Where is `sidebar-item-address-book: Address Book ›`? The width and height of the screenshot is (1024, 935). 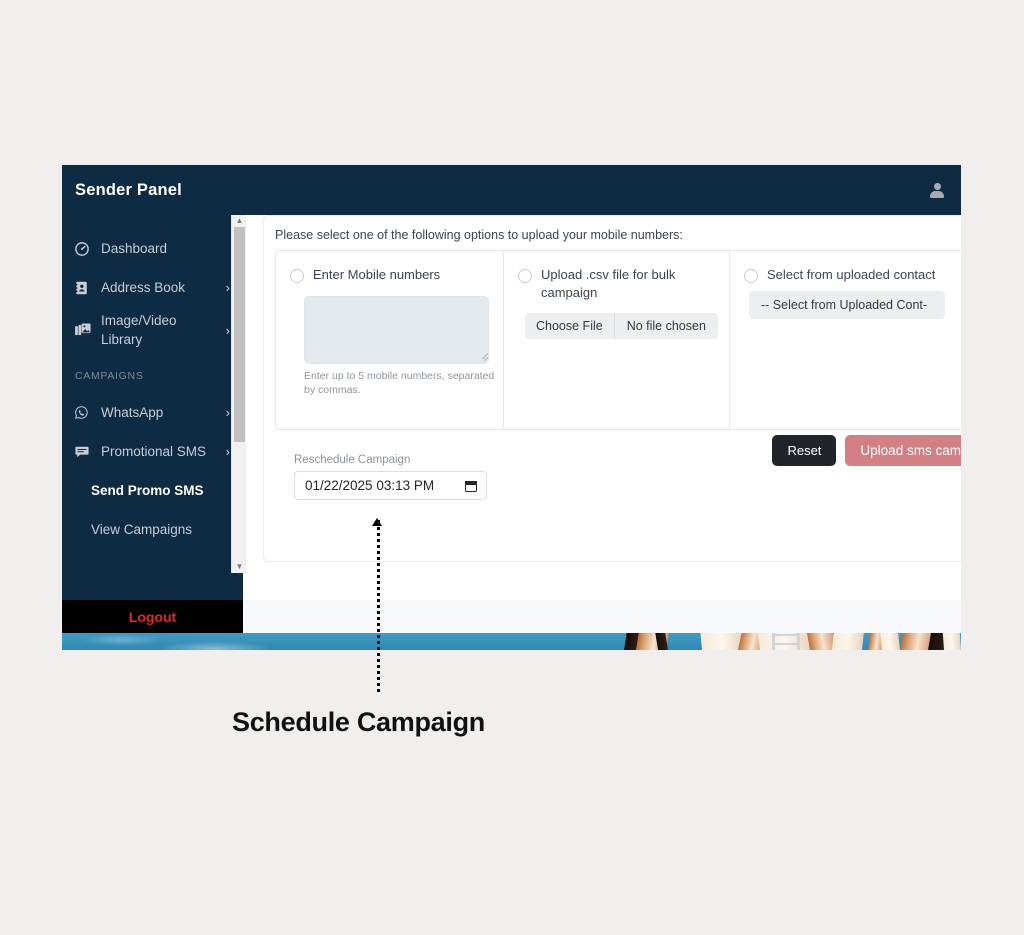 sidebar-item-address-book: Address Book › is located at coordinates (152, 287).